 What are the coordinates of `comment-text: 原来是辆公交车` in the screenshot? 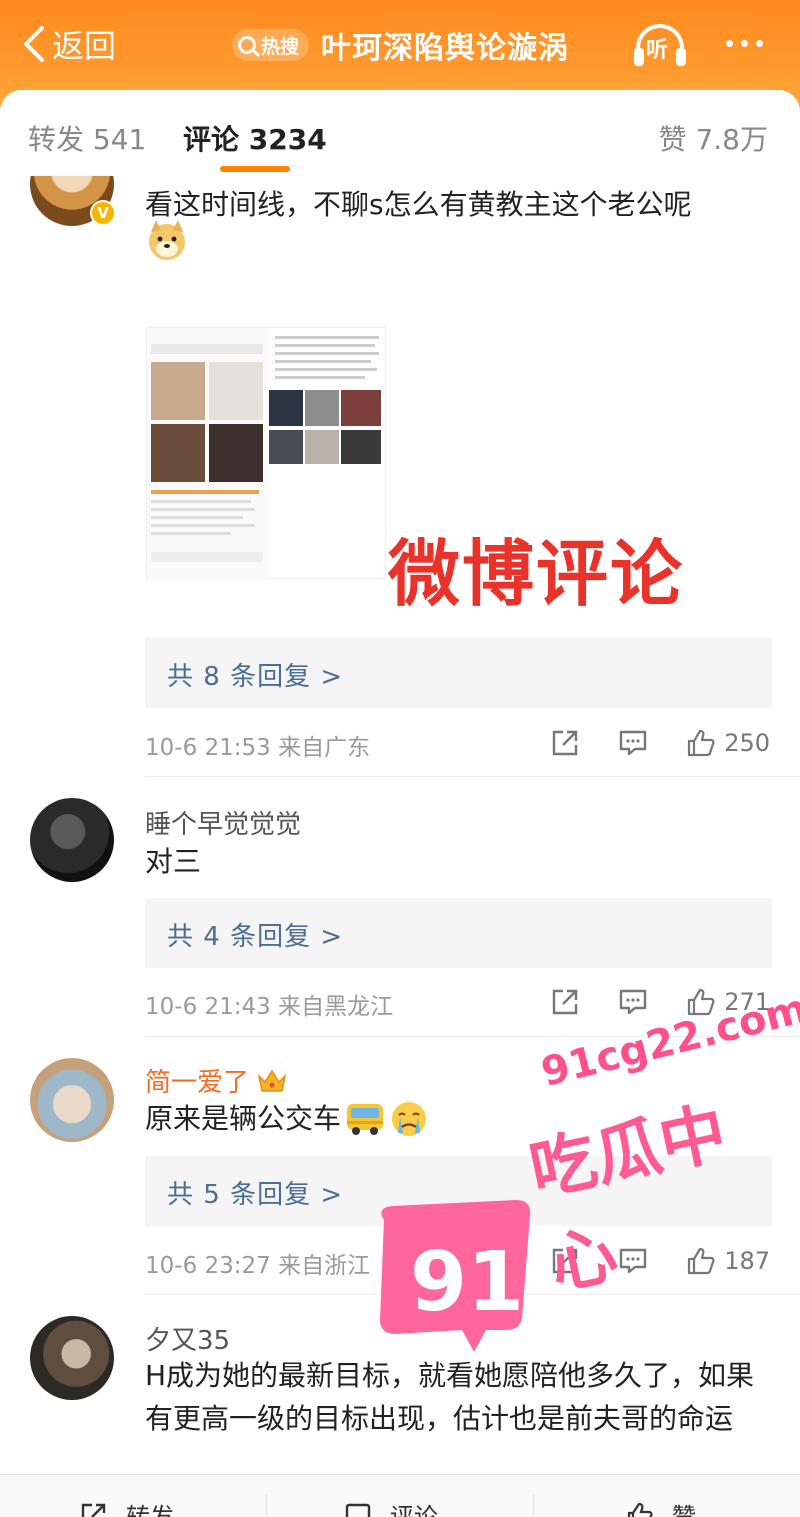 It's located at (243, 1118).